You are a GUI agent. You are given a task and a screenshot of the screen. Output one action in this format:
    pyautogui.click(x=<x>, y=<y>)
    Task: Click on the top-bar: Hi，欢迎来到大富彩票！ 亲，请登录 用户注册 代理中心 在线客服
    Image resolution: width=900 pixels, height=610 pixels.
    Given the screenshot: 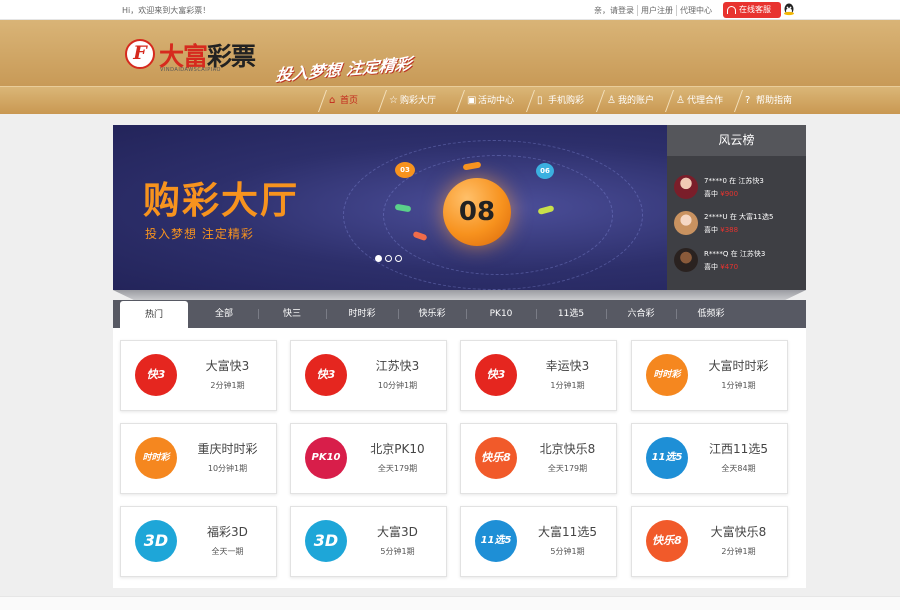 What is the action you would take?
    pyautogui.click(x=450, y=10)
    